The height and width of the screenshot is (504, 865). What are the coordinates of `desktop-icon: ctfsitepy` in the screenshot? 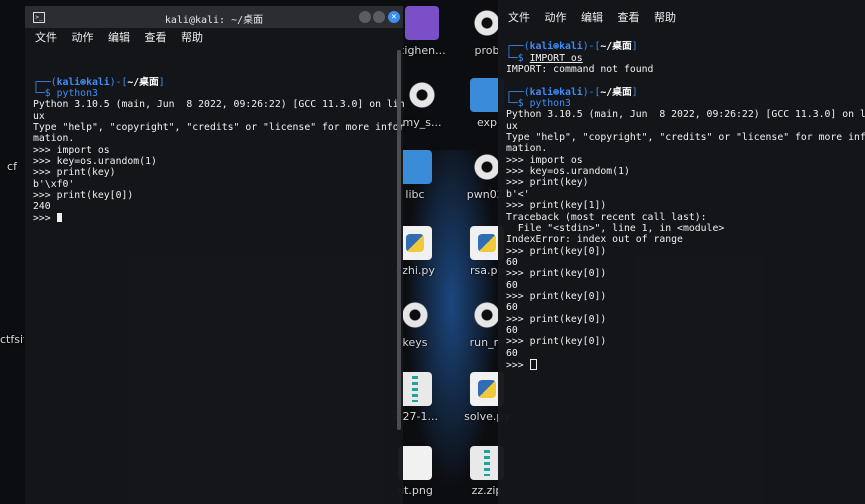 It's located at (12, 339).